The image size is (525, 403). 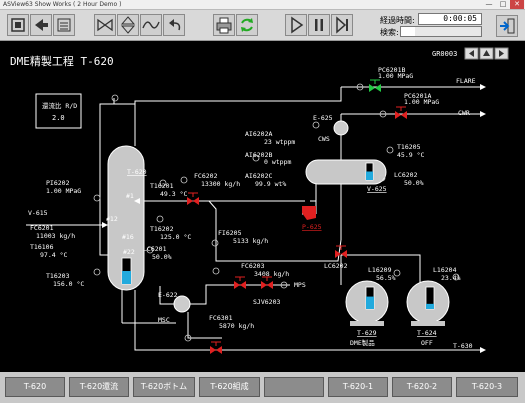 I want to click on bubble-overhead, so click(x=115, y=98).